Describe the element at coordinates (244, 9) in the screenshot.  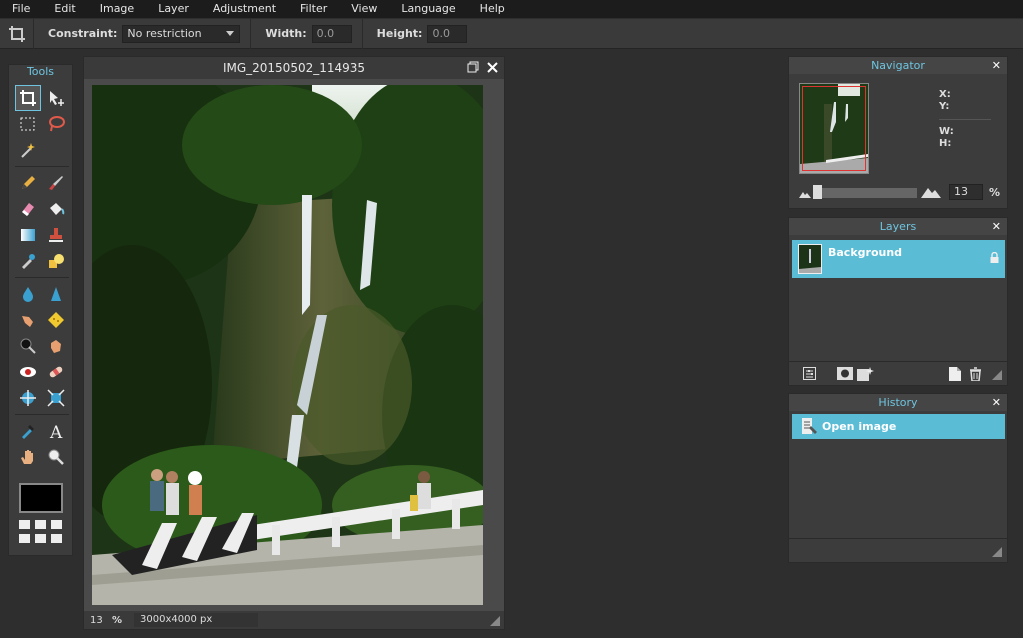
I see `menu-adjustment: Adjustment` at that location.